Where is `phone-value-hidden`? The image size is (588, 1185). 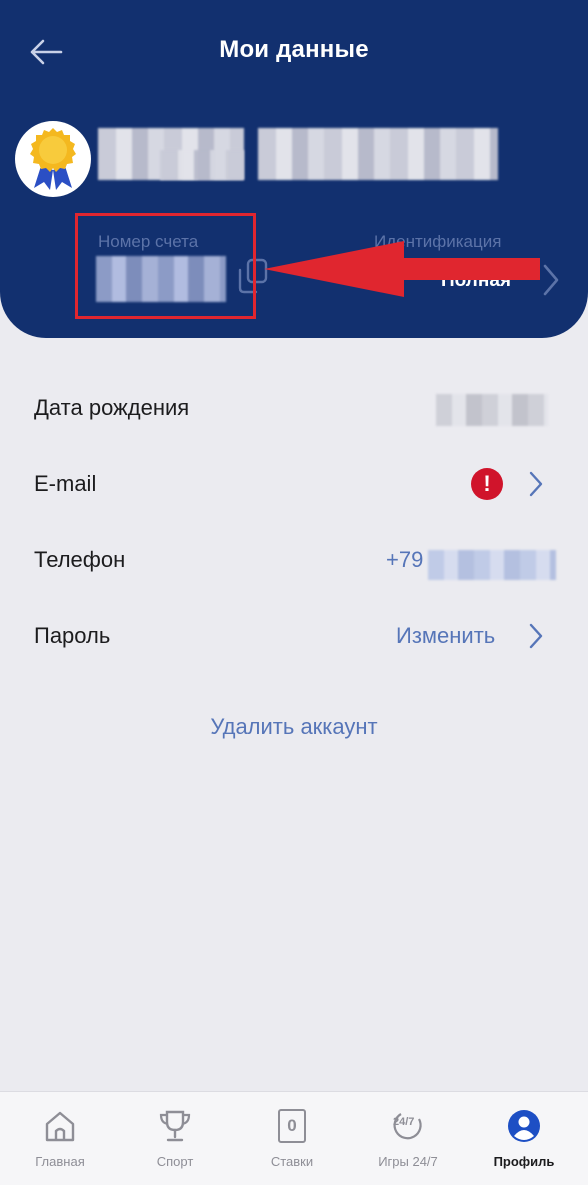 phone-value-hidden is located at coordinates (492, 565).